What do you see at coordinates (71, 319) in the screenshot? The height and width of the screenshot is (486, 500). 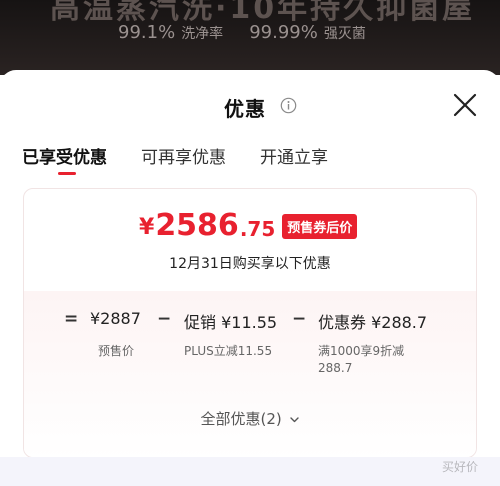 I see `equals-sign: =` at bounding box center [71, 319].